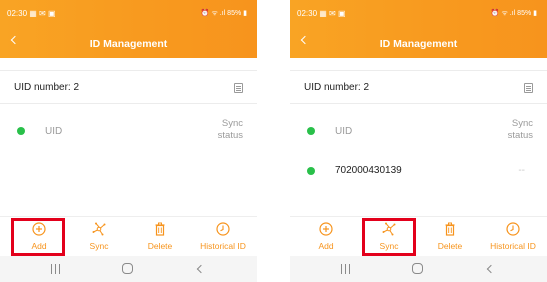  Describe the element at coordinates (418, 171) in the screenshot. I see `table-row: 702000430139 --` at that location.